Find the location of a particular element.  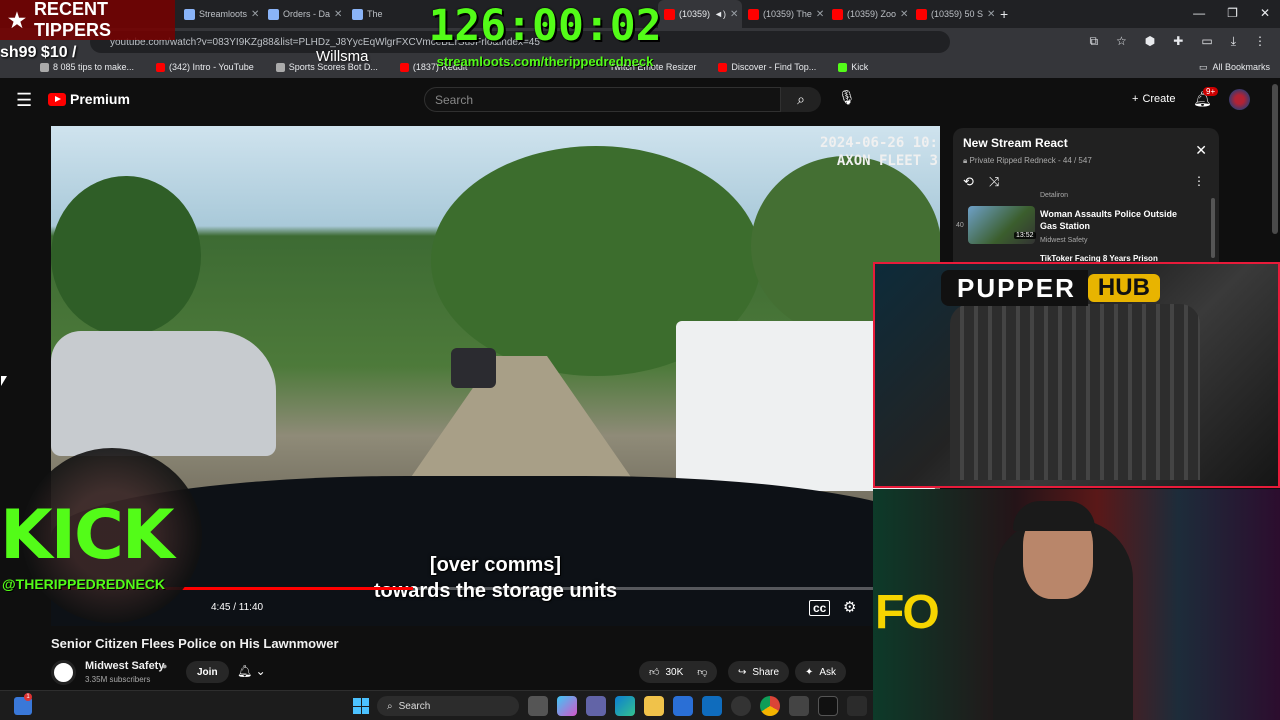

tip-ticker: sh99 $10 / is located at coordinates (38, 52).